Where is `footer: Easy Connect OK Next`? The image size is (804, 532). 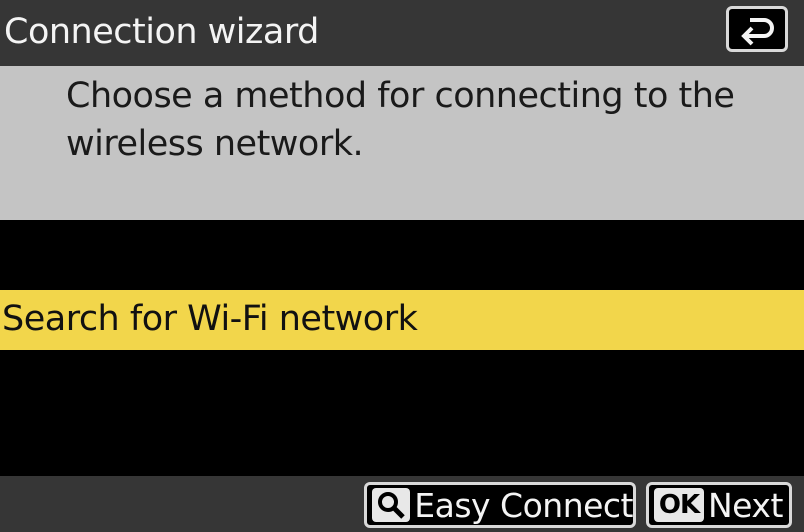 footer: Easy Connect OK Next is located at coordinates (402, 504).